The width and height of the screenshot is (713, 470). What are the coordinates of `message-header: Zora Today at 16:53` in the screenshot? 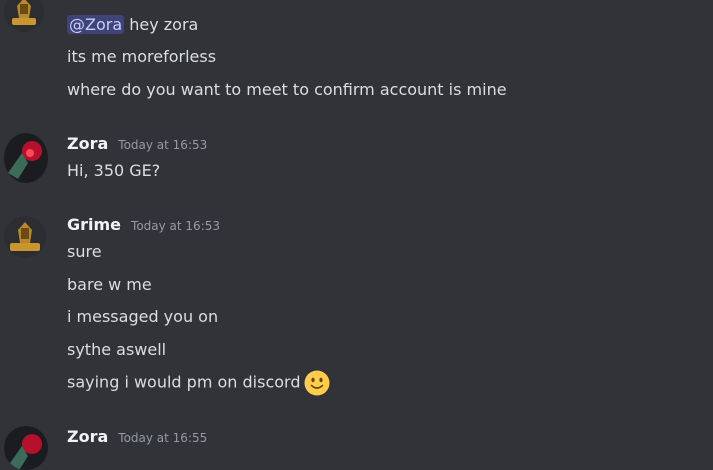 It's located at (137, 143).